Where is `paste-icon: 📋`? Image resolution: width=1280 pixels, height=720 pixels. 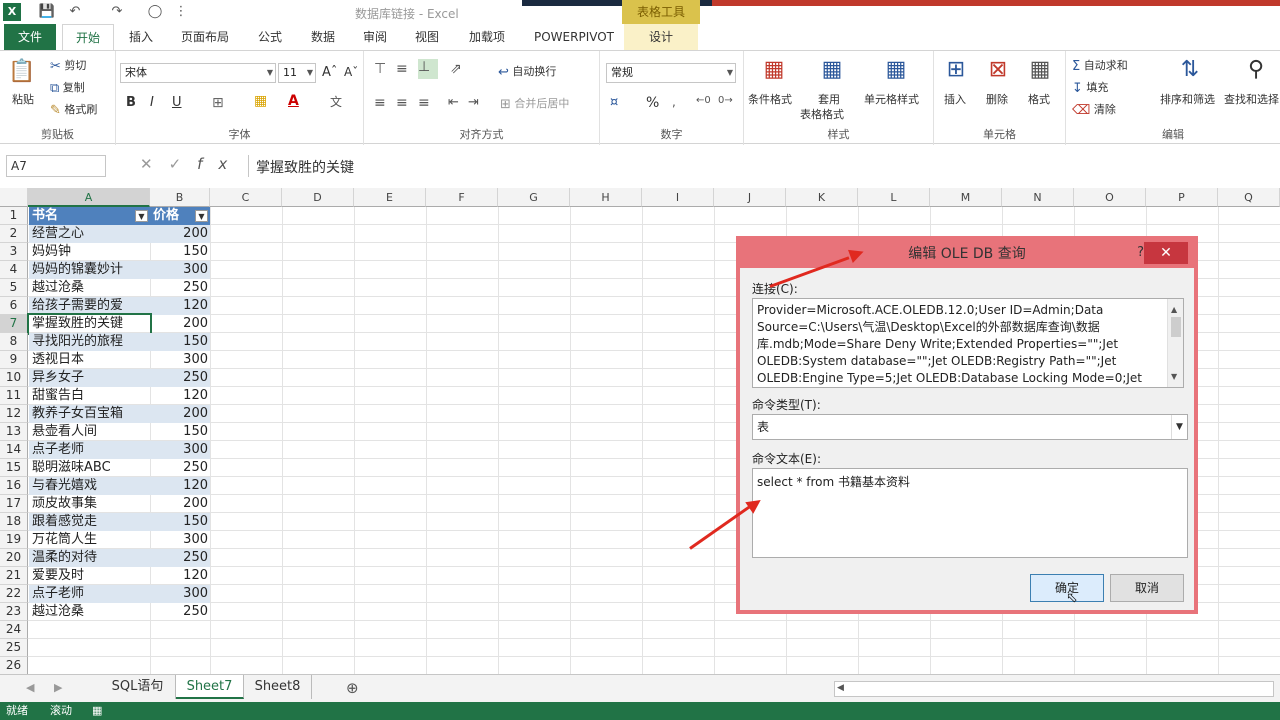
paste-icon: 📋 is located at coordinates (22, 72).